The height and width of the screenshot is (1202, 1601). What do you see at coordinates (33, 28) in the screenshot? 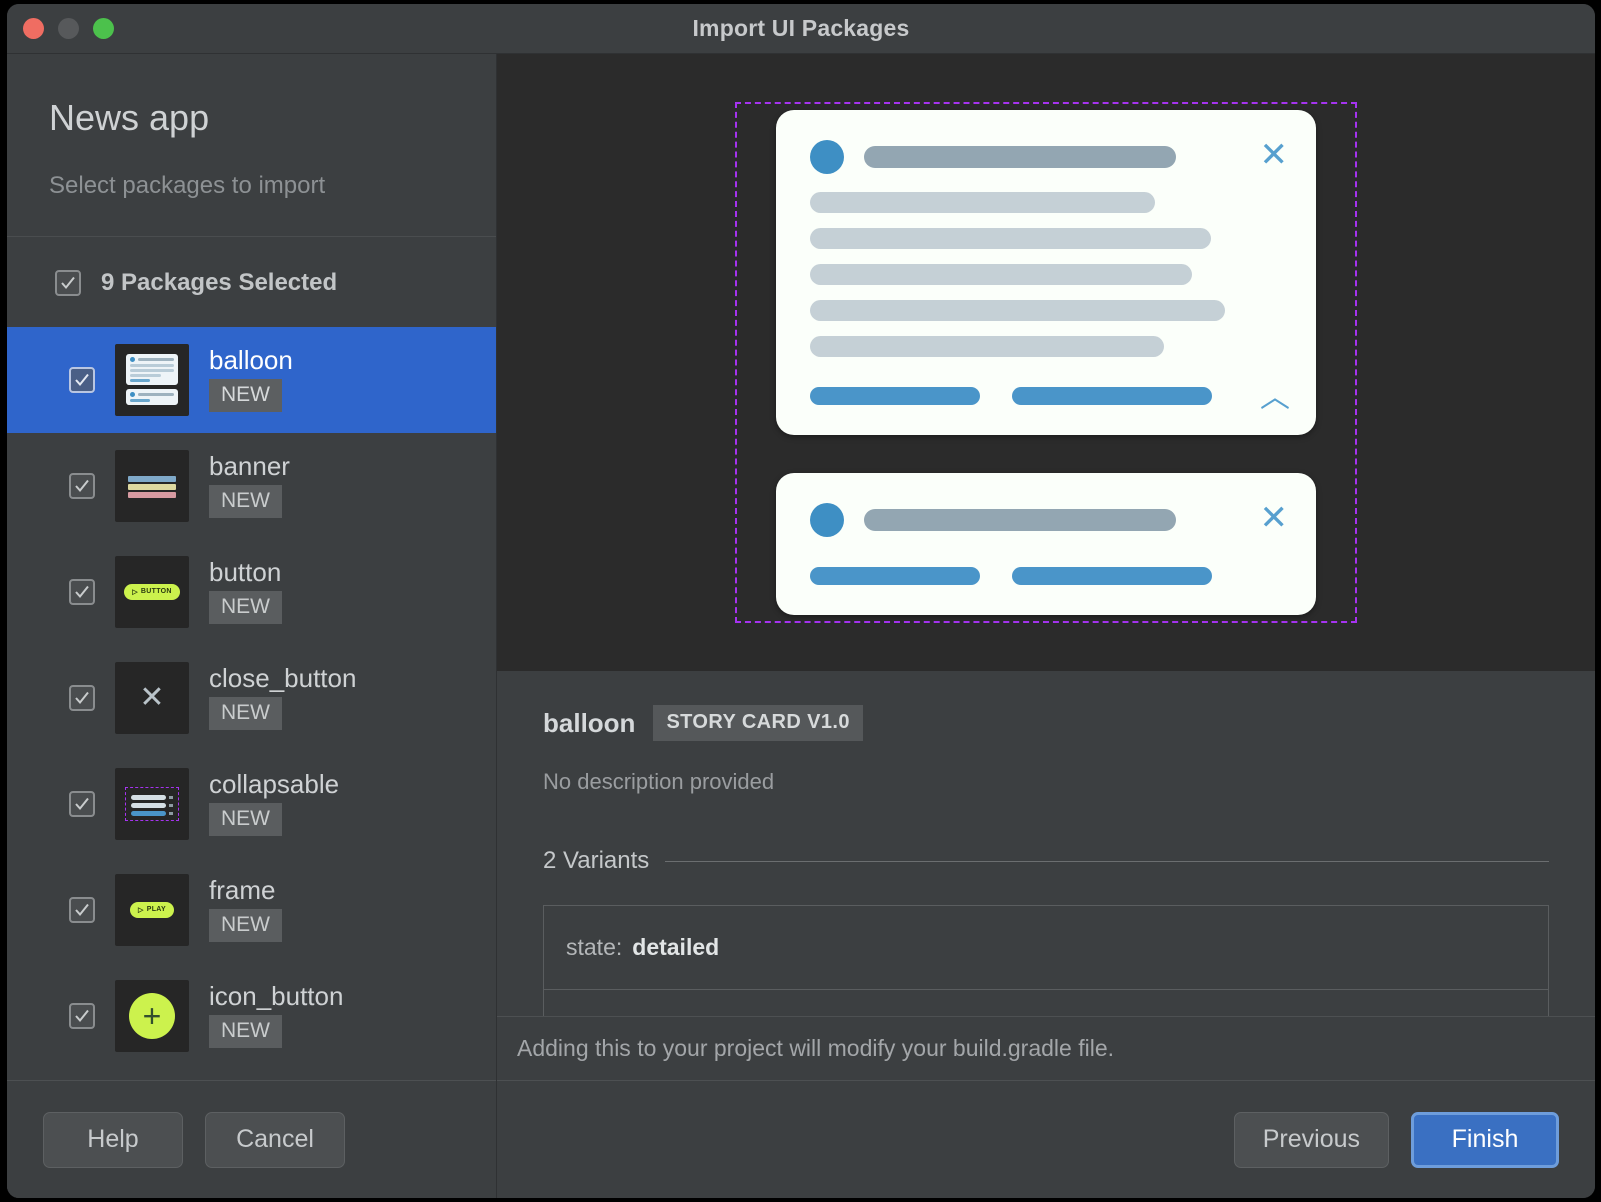
I see `close-window-button` at bounding box center [33, 28].